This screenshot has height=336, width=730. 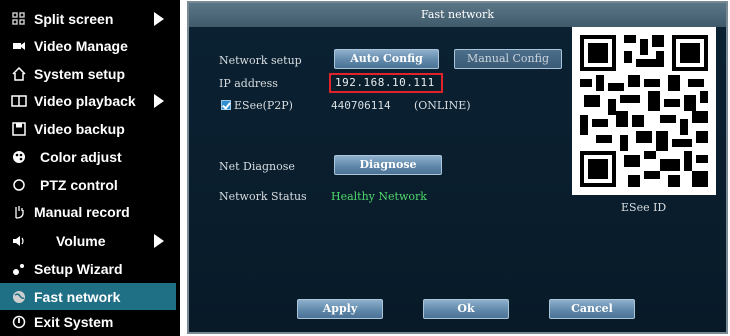 What do you see at coordinates (19, 269) in the screenshot?
I see `wizard-icon` at bounding box center [19, 269].